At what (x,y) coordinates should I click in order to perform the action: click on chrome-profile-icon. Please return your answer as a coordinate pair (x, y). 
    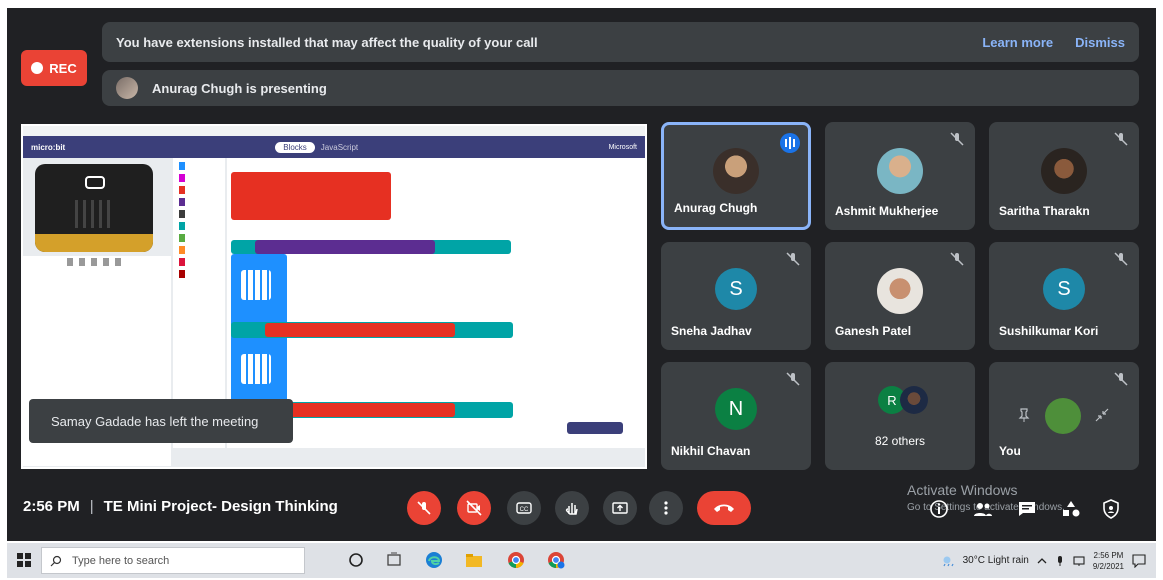
    Looking at the image, I should click on (556, 560).